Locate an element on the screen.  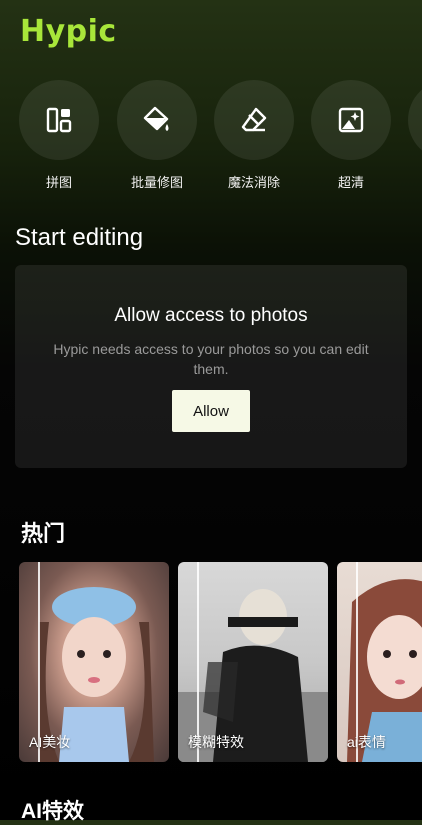
tool-batch-edit: 批量修图 is located at coordinates (157, 135).